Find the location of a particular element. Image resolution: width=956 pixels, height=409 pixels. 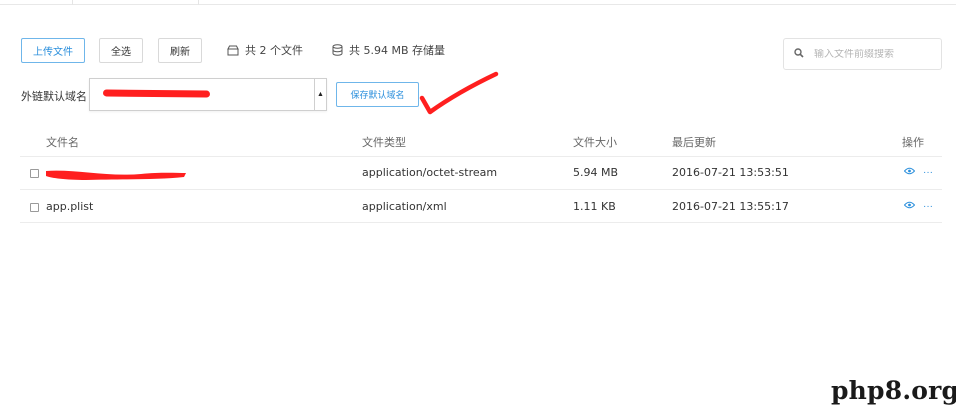

save-default-domain-button: 保存默认域名 is located at coordinates (377, 94).